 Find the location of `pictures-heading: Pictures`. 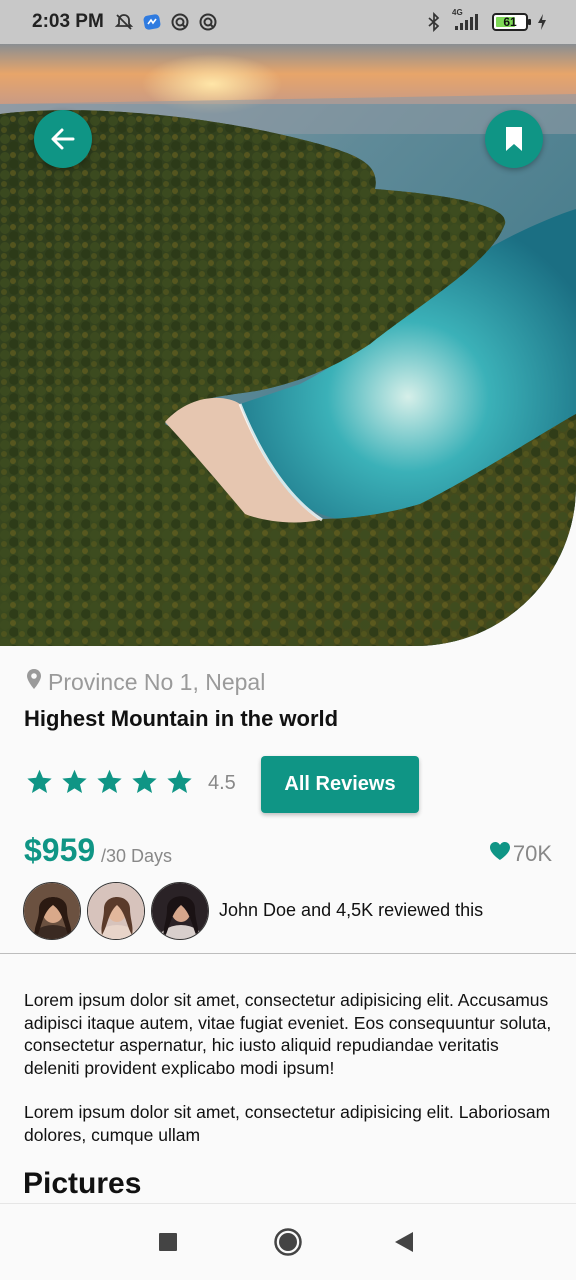

pictures-heading: Pictures is located at coordinates (82, 1183).